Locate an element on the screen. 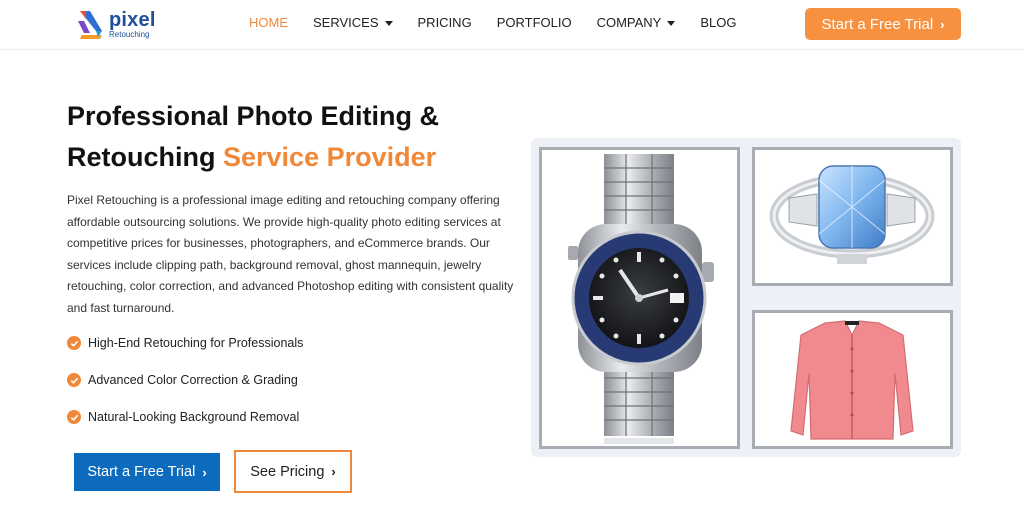 This screenshot has width=1024, height=506. nav-item-pricing: PRICING is located at coordinates (445, 22).